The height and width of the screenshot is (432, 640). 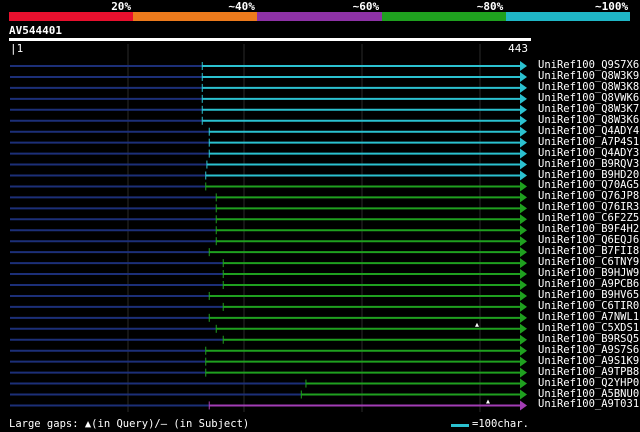 What do you see at coordinates (588, 383) in the screenshot?
I see `hit-label: UniRef100_Q2YHP0` at bounding box center [588, 383].